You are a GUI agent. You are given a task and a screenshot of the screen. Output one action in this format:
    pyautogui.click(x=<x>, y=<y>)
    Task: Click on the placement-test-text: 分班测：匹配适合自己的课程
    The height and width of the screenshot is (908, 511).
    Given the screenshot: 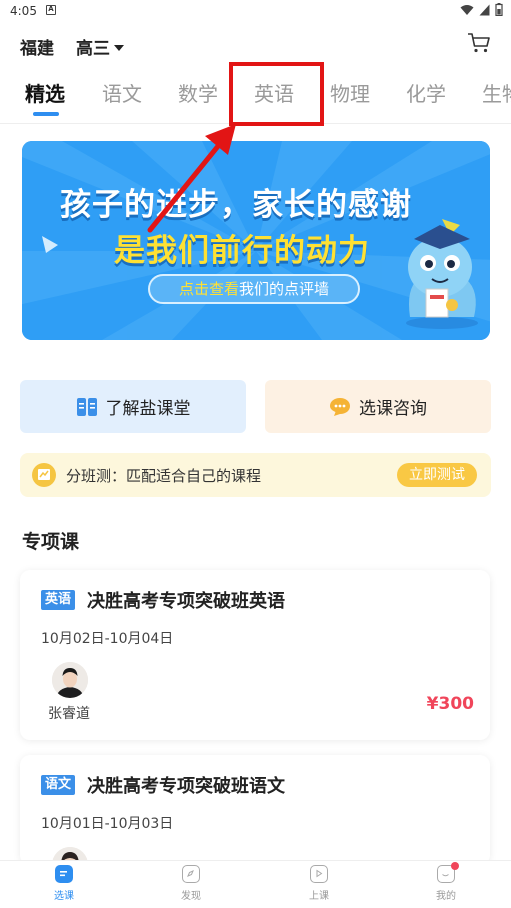 What is the action you would take?
    pyautogui.click(x=164, y=476)
    